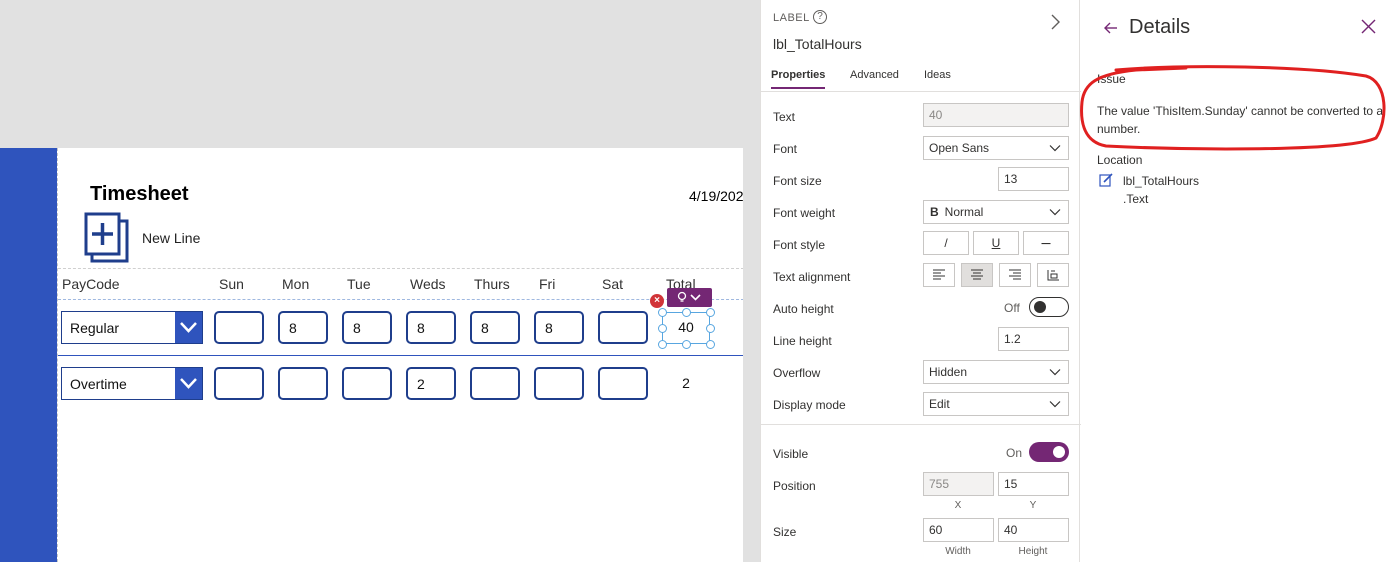  I want to click on column-header-weds: Weds, so click(428, 284).